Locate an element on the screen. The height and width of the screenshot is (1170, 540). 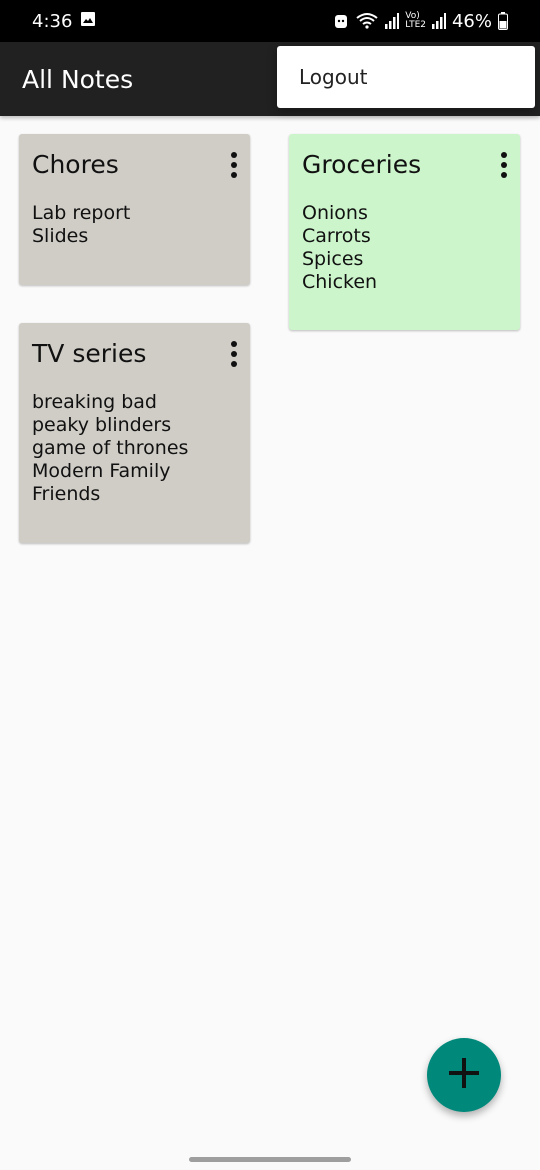
add-note-button is located at coordinates (464, 1075).